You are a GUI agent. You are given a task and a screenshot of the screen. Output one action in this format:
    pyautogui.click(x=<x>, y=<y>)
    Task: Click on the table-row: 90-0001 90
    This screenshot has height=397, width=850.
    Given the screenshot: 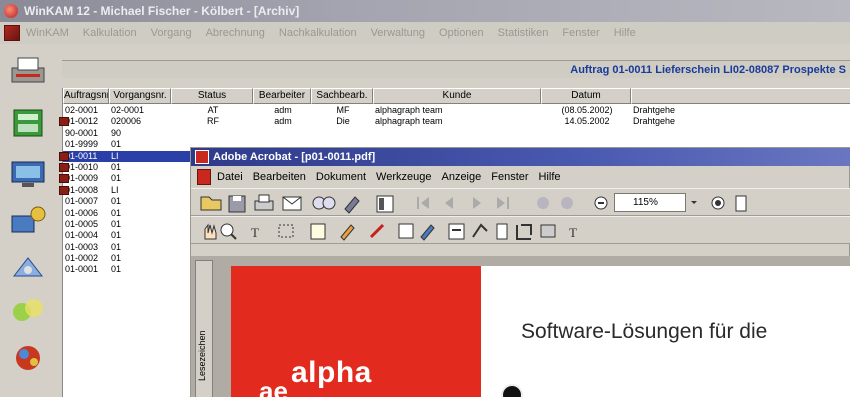 What is the action you would take?
    pyautogui.click(x=456, y=133)
    